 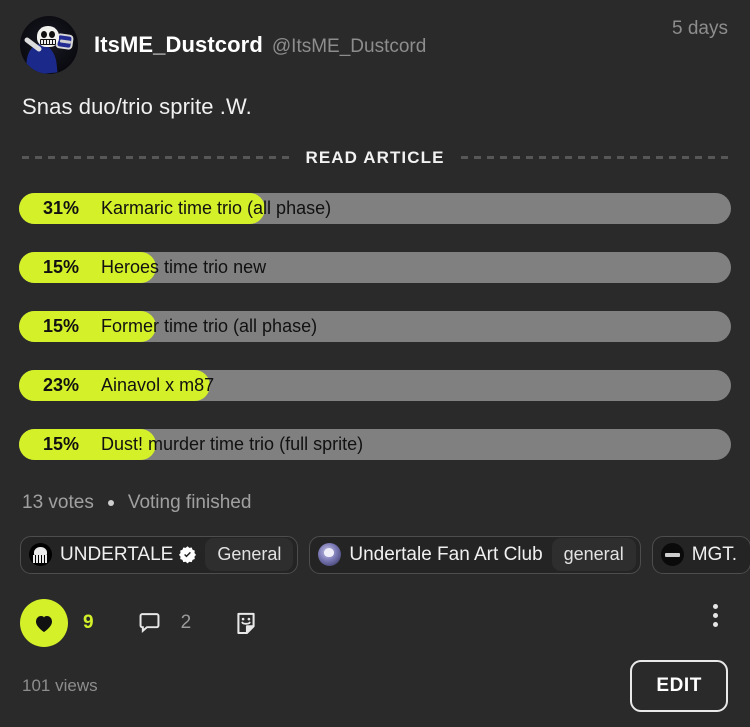 I want to click on poll-option: 15% Dust! murder time trio (full sprite), so click(x=375, y=444).